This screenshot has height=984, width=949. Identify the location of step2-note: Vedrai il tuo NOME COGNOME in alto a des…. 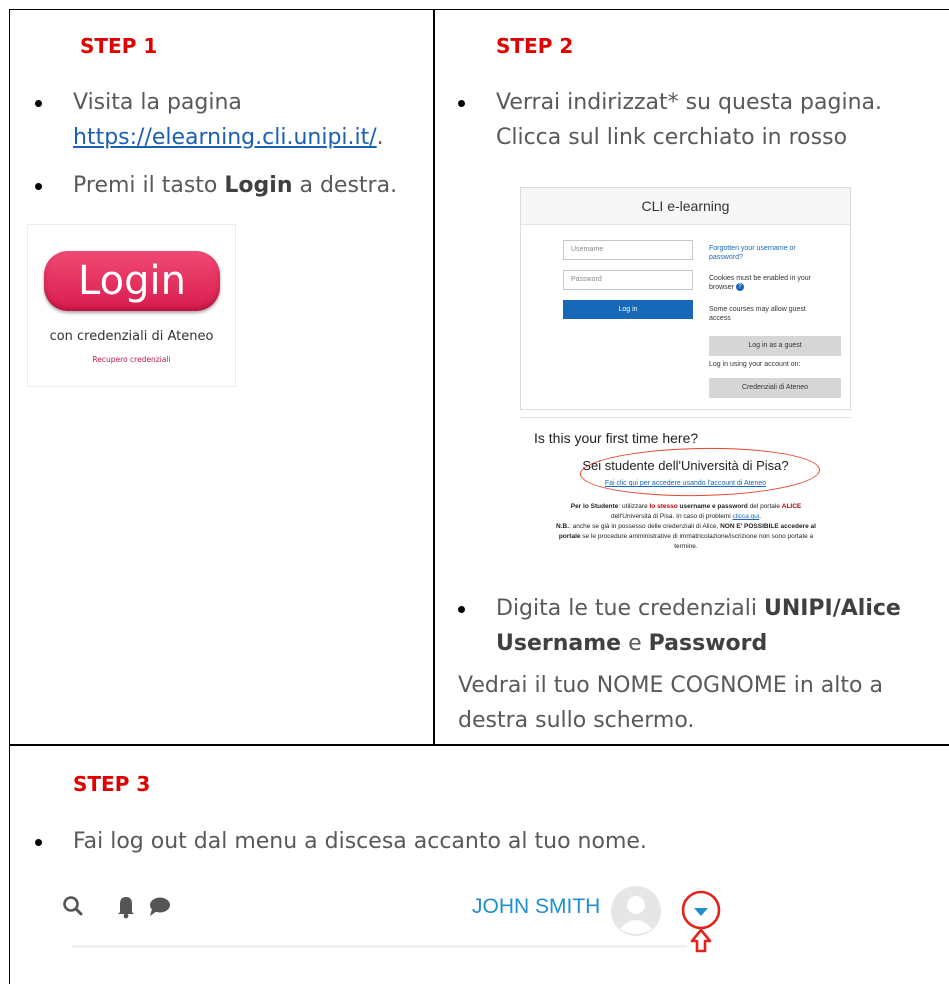
(703, 703).